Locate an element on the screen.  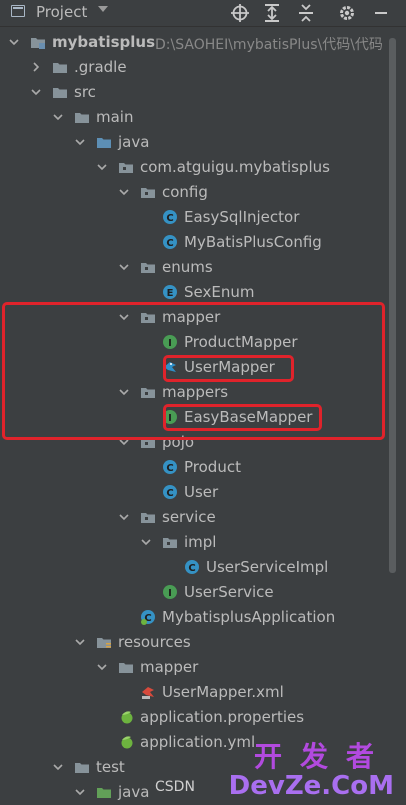
tree-item-label: EasySqlInjector is located at coordinates (242, 217).